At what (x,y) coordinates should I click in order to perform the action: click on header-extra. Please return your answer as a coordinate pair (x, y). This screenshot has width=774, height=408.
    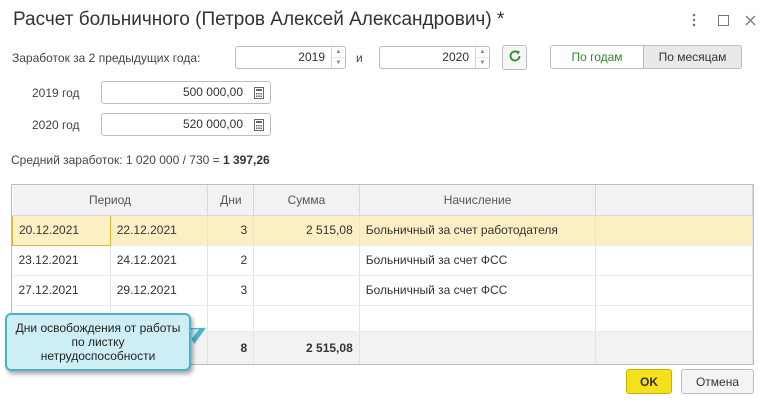
    Looking at the image, I should click on (674, 200).